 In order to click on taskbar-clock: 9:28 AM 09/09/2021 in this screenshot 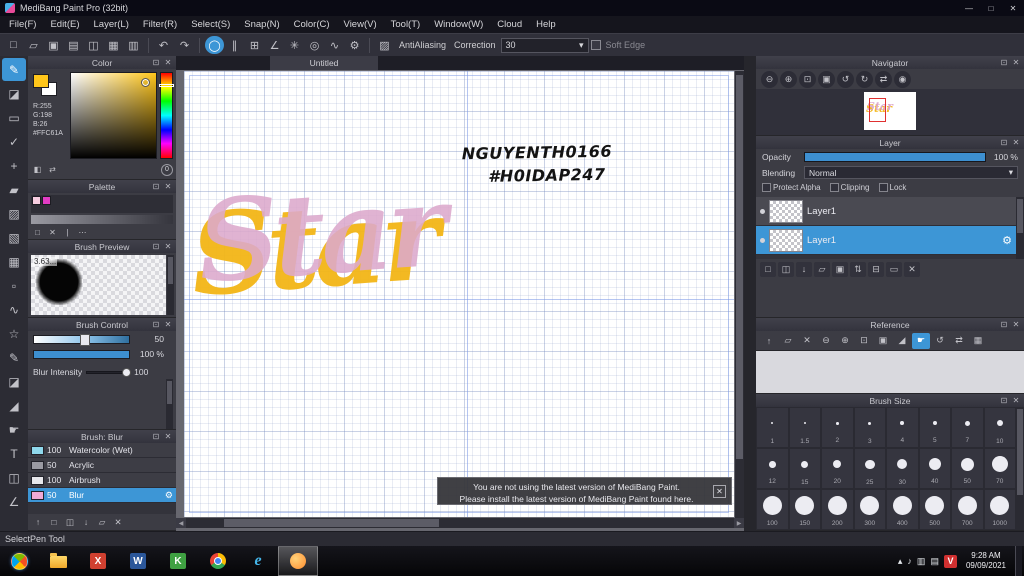, I will do `click(986, 561)`.